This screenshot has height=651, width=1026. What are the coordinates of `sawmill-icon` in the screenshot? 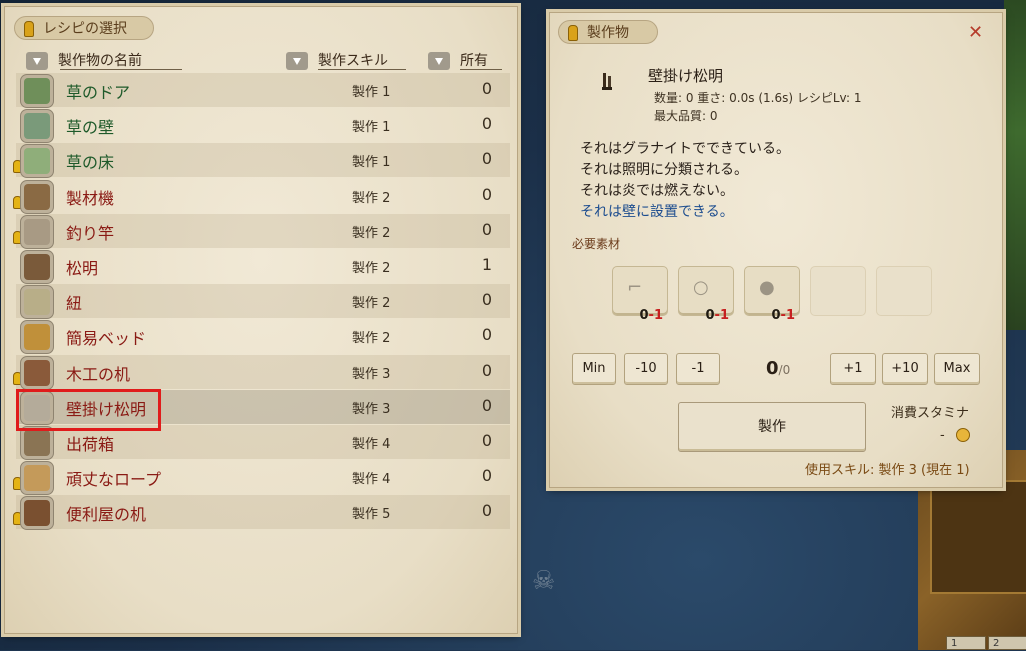 It's located at (37, 197).